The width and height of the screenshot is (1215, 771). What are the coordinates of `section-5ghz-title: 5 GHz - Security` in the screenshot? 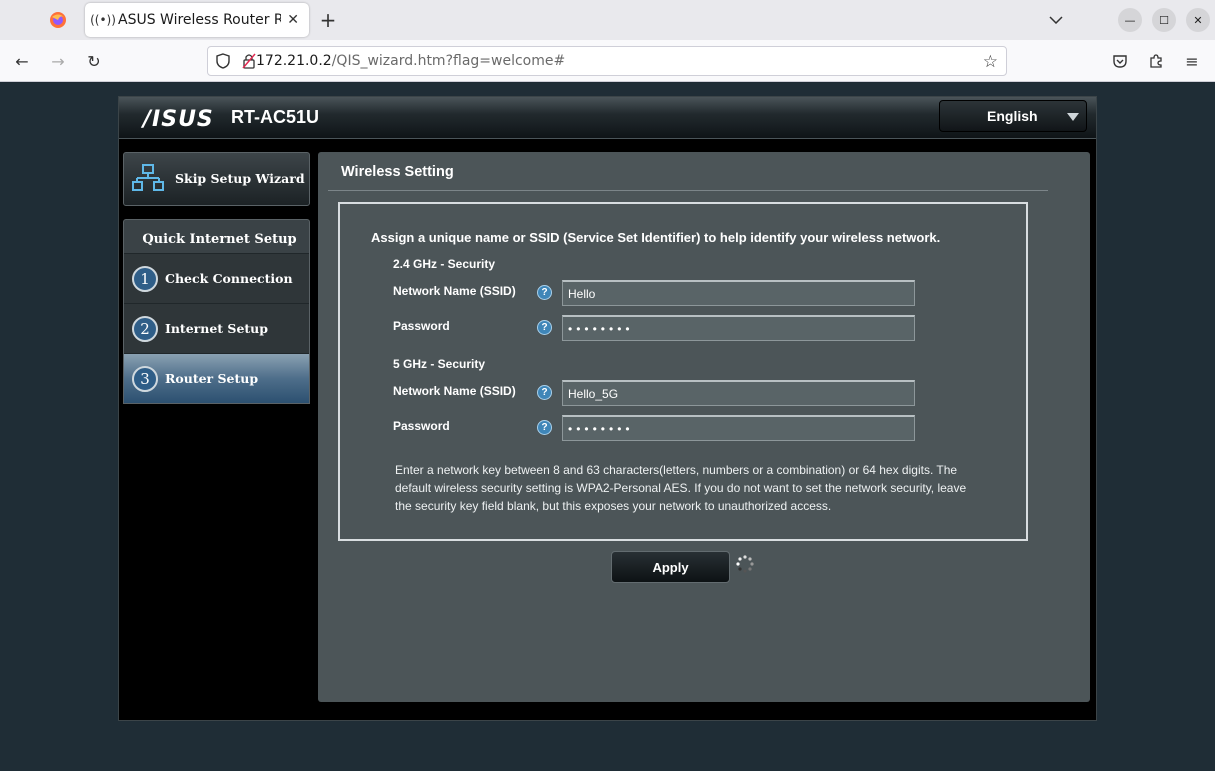 It's located at (439, 364).